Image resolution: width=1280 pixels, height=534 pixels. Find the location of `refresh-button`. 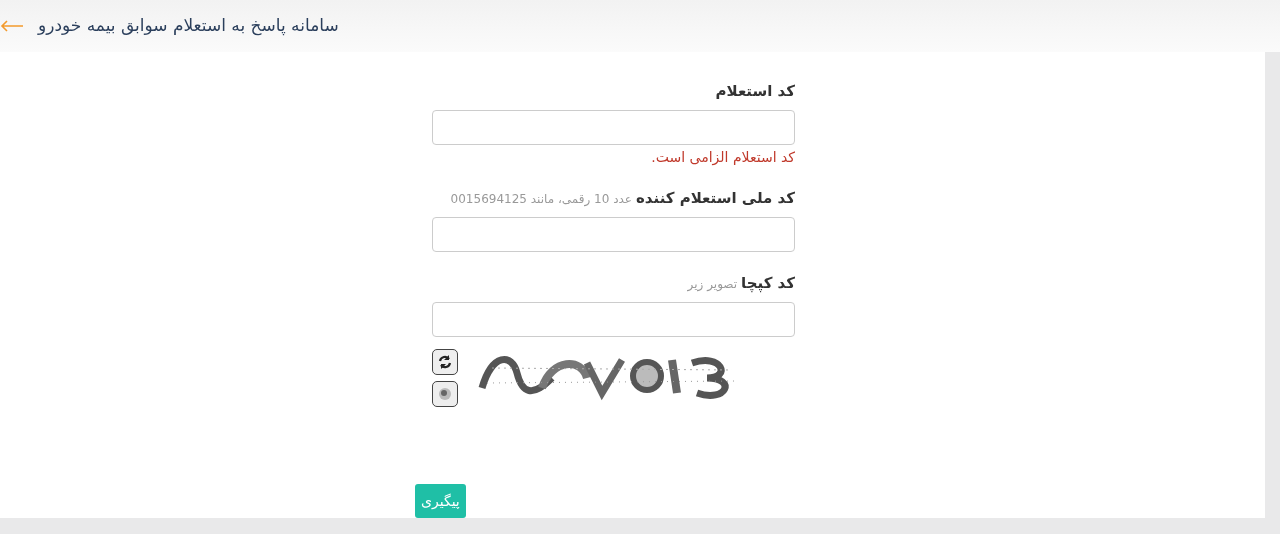

refresh-button is located at coordinates (445, 362).